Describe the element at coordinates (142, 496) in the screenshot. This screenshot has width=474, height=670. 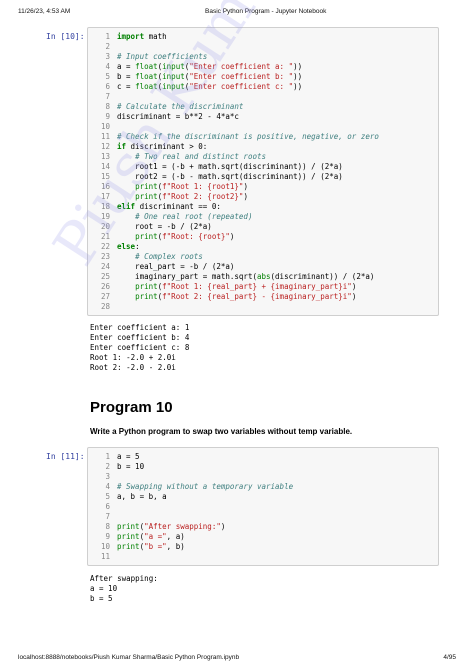
I see `code-text: a, b = b, a` at that location.